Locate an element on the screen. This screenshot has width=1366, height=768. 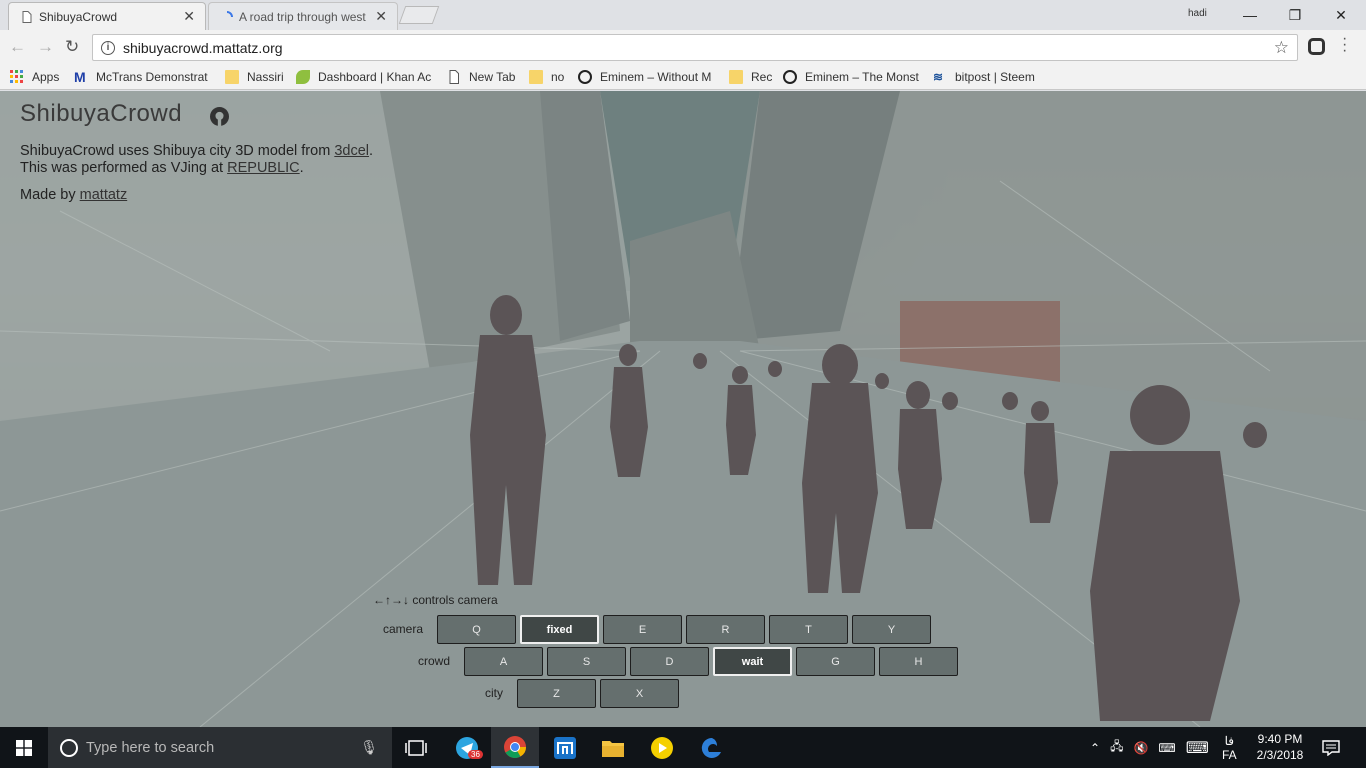
description-text: This was performed as VJing at is located at coordinates (124, 168).